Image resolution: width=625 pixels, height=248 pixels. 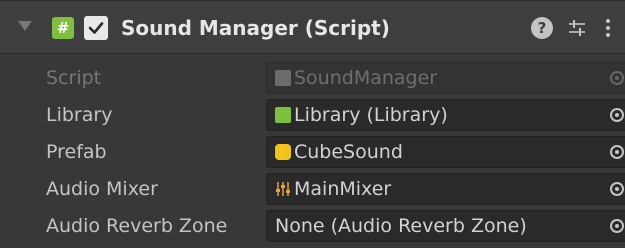 I want to click on checkmark-icon, so click(x=96, y=28).